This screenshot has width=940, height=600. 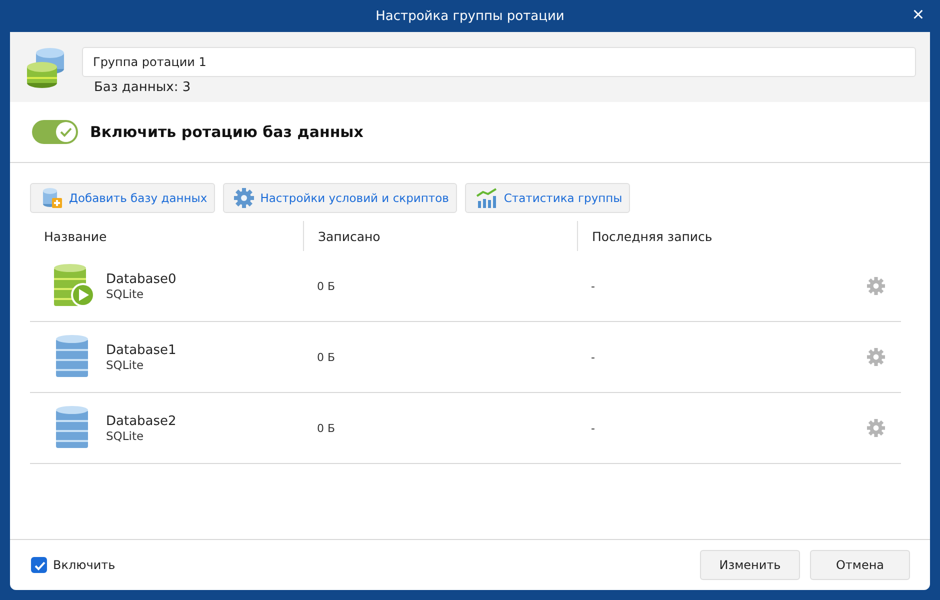 I want to click on enable-checkbox-label: Включить, so click(x=84, y=565).